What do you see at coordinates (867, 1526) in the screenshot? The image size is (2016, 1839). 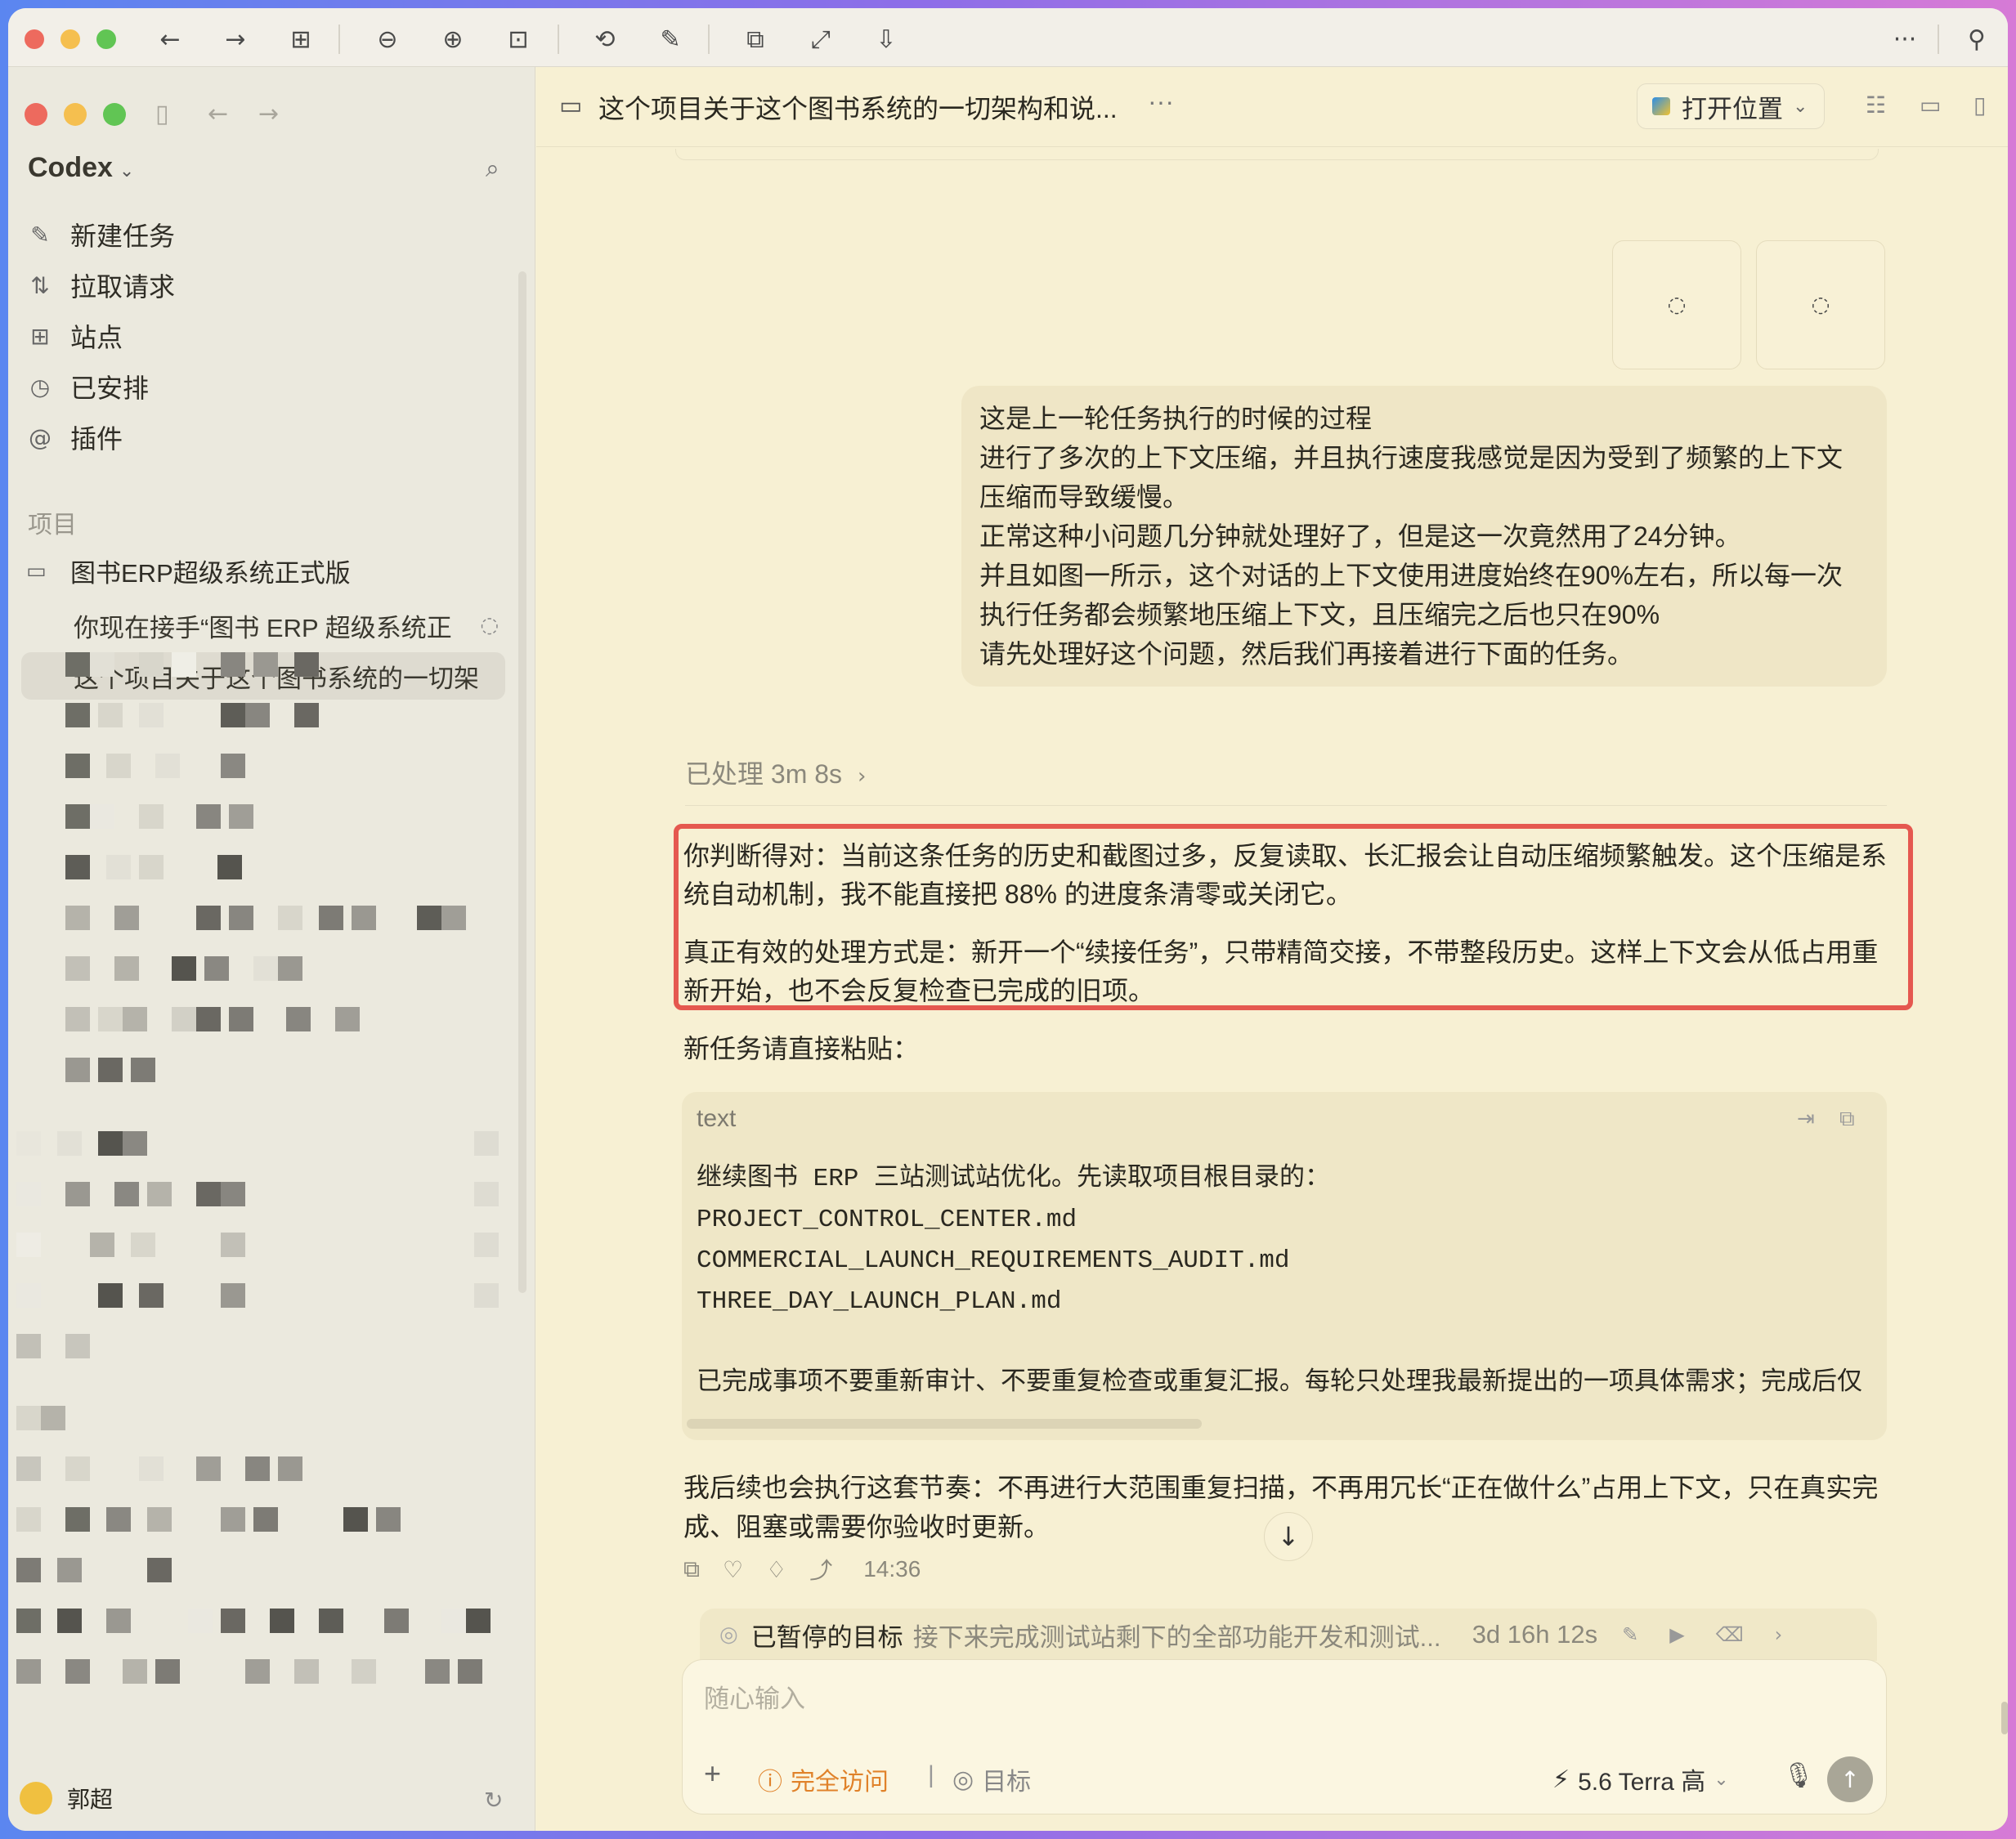 I see `response-paragraph: 成、阻塞或需要你验收时更新。` at bounding box center [867, 1526].